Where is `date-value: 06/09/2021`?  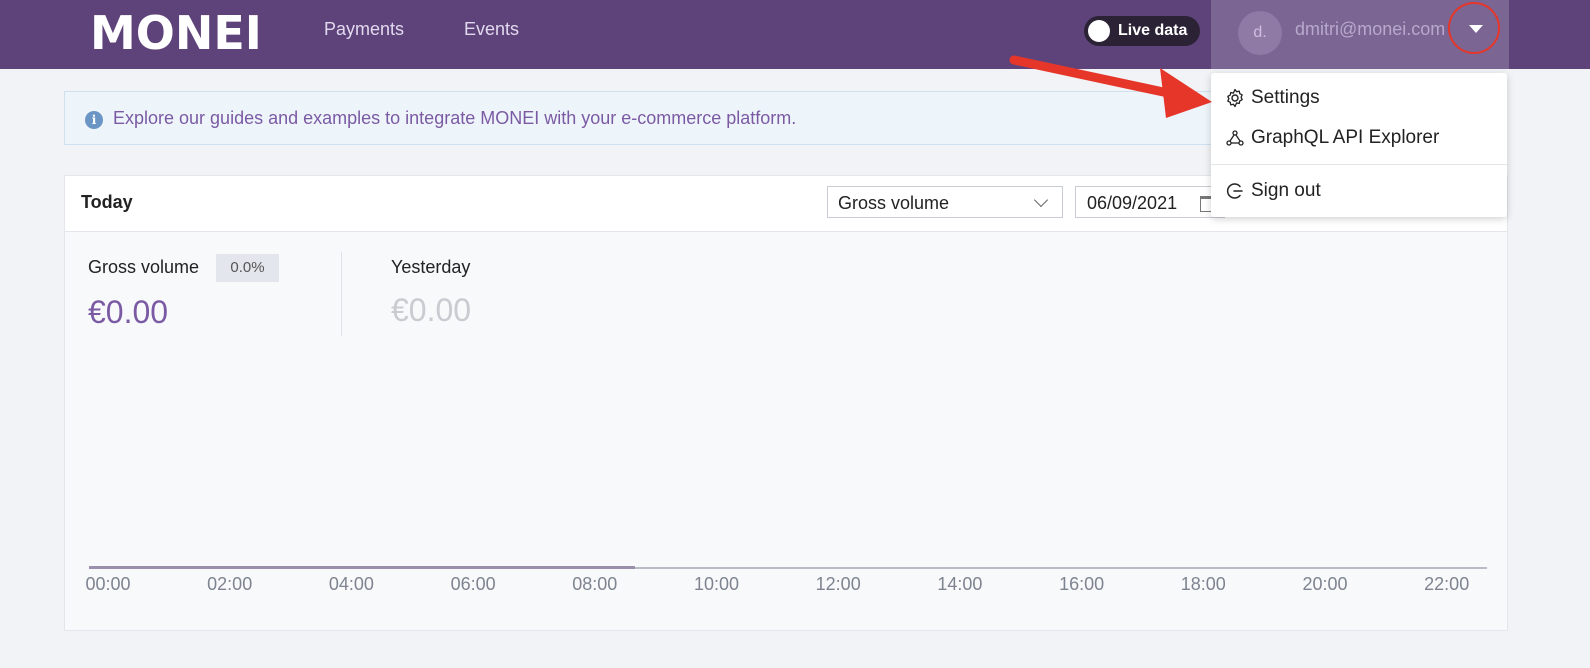
date-value: 06/09/2021 is located at coordinates (1132, 203).